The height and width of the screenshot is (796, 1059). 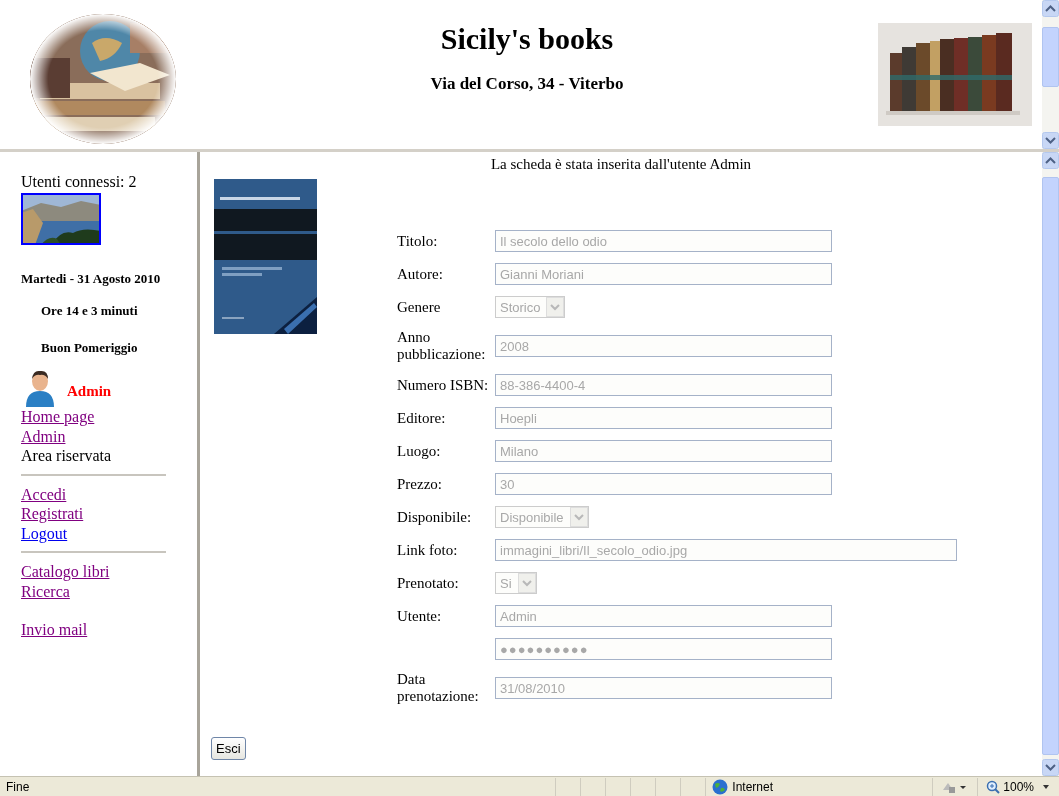 I want to click on nav-link: Accedi, so click(x=44, y=494).